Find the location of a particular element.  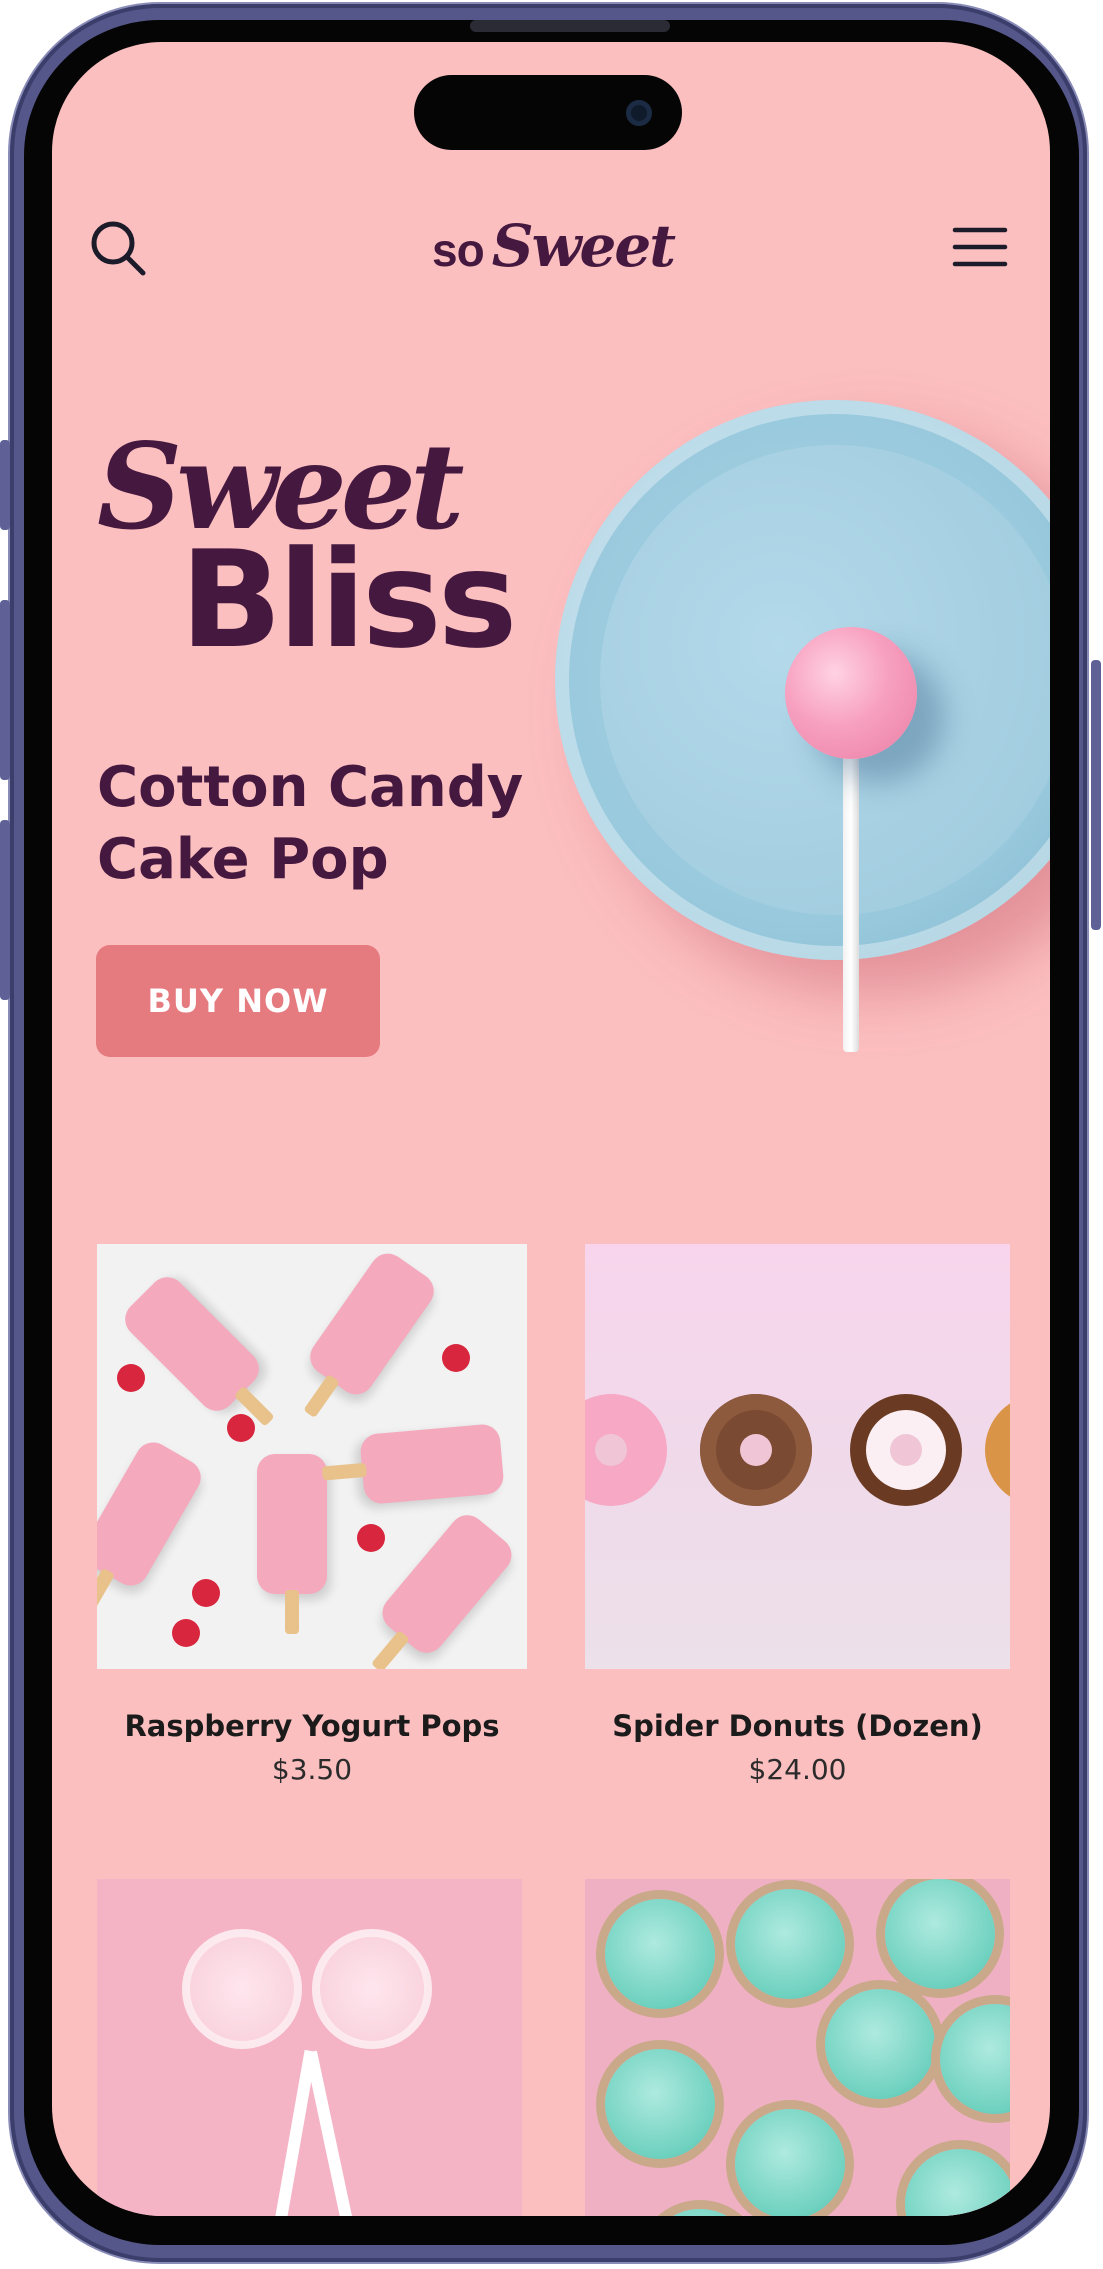

hero-title-bold: Bliss is located at coordinates (349, 600).